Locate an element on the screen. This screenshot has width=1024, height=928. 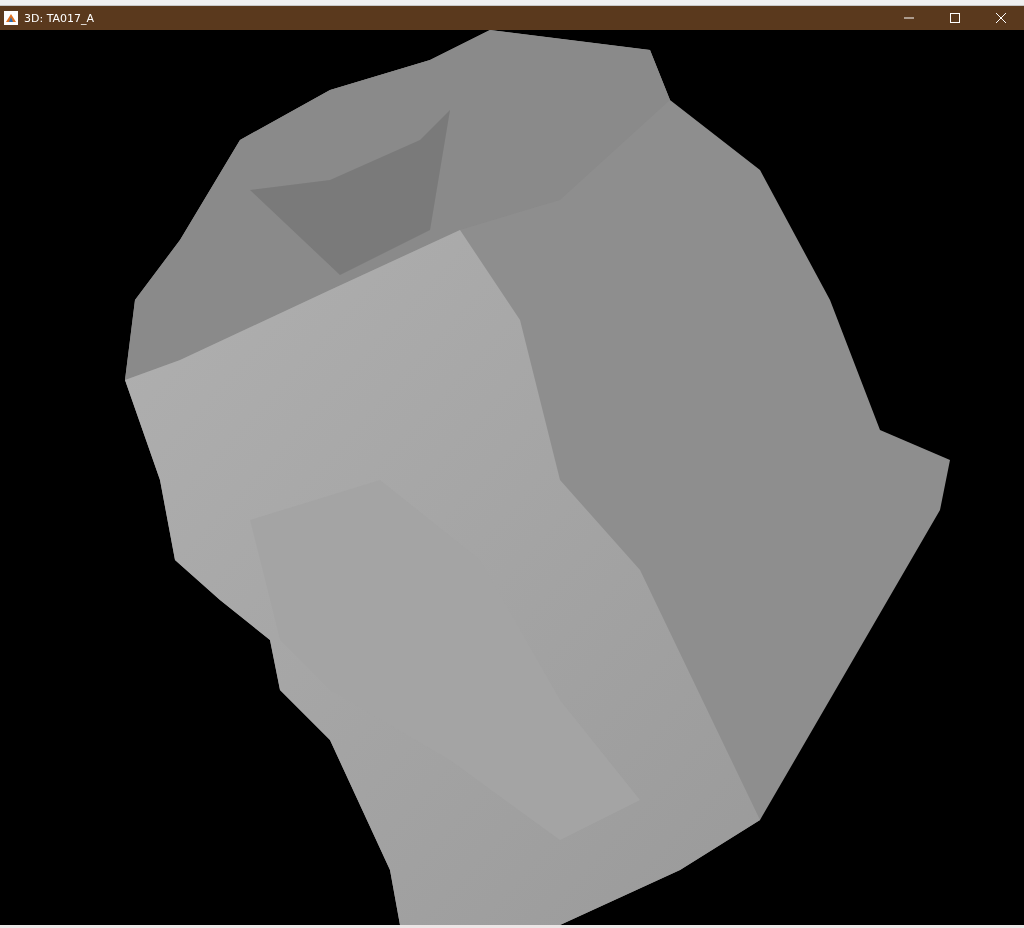
window-title: 3D: TA017_A is located at coordinates (60, 18).